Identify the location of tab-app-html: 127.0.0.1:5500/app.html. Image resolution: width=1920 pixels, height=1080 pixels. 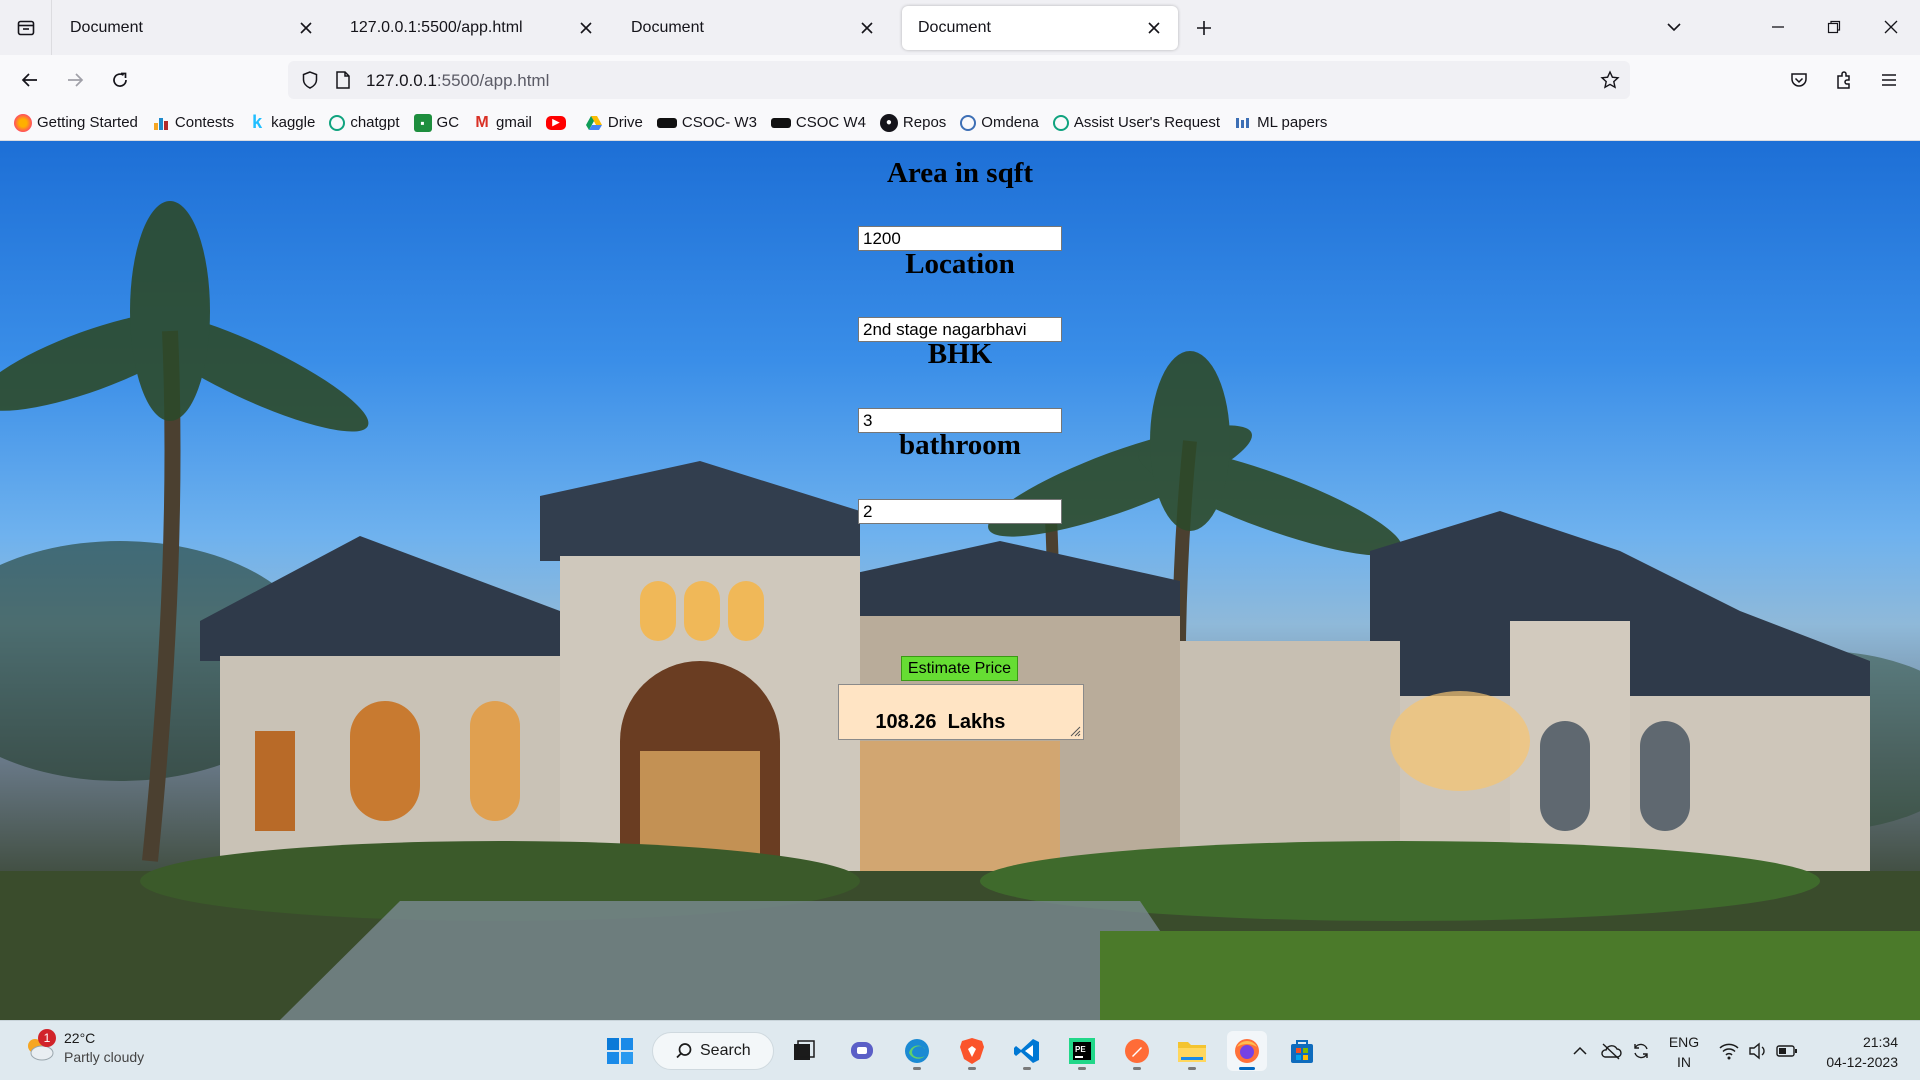
(472, 28).